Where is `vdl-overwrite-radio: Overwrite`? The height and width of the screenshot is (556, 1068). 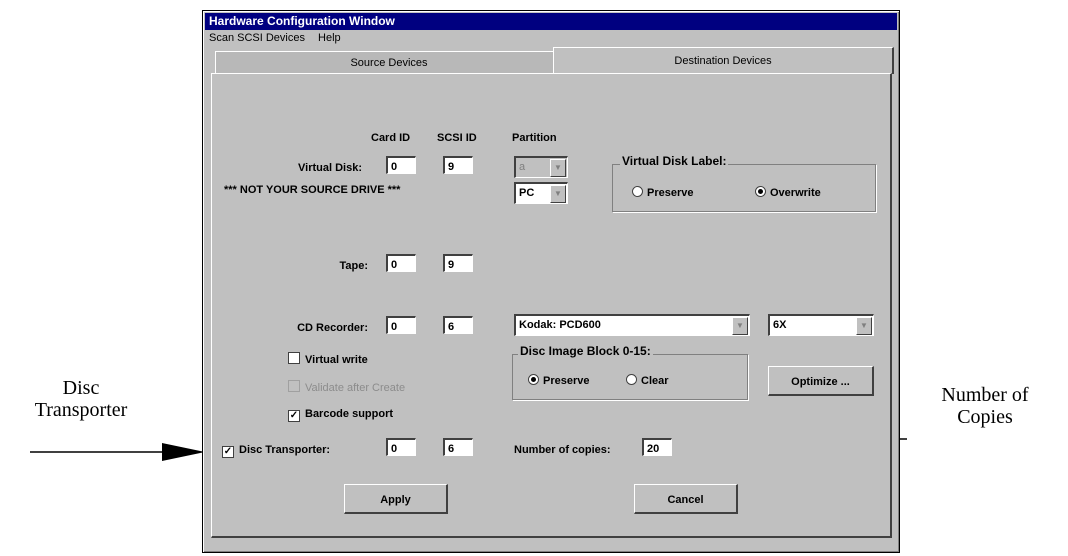 vdl-overwrite-radio: Overwrite is located at coordinates (788, 192).